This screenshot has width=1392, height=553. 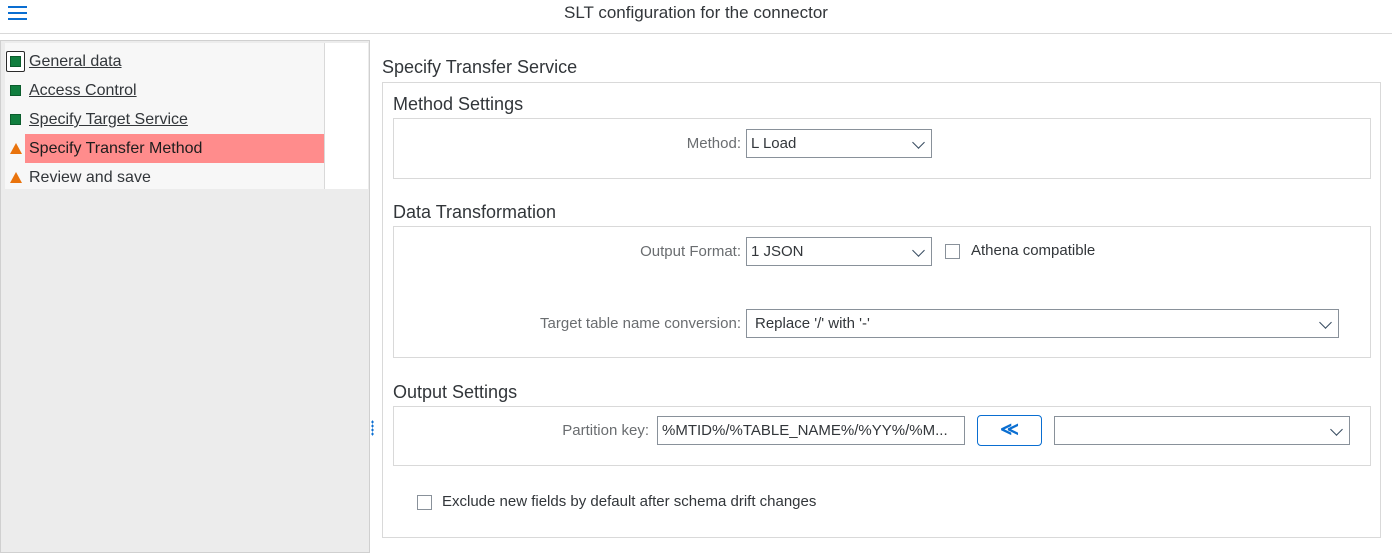 I want to click on nav-item-label: Specify Target Service, so click(x=108, y=119).